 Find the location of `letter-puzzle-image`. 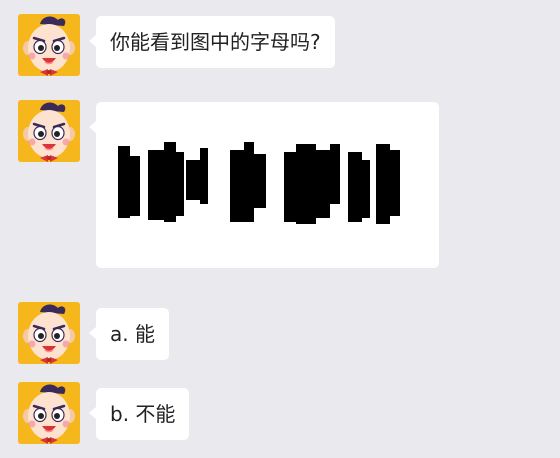

letter-puzzle-image is located at coordinates (259, 183).